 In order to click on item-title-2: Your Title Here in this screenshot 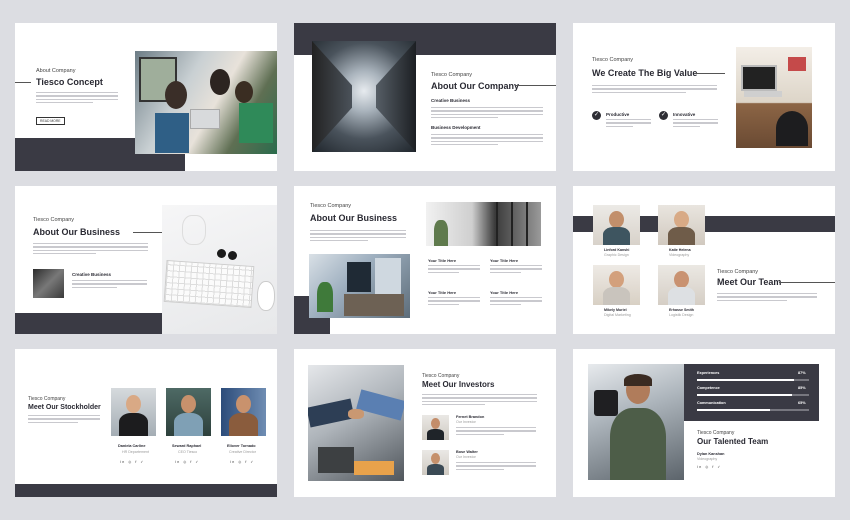, I will do `click(504, 260)`.